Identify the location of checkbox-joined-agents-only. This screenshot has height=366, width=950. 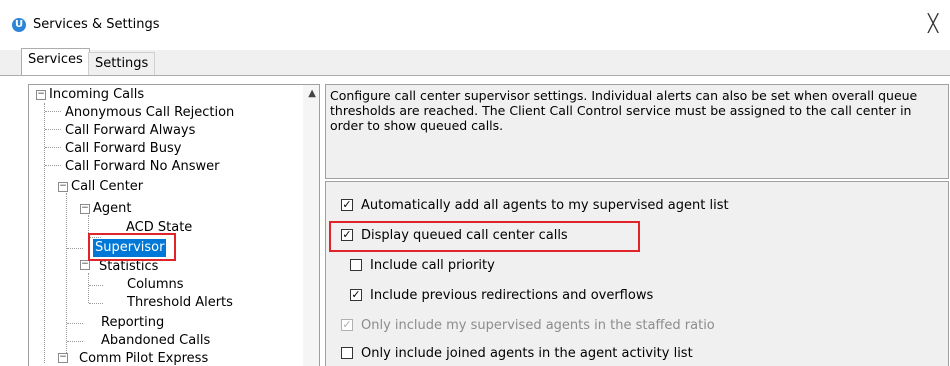
(347, 353).